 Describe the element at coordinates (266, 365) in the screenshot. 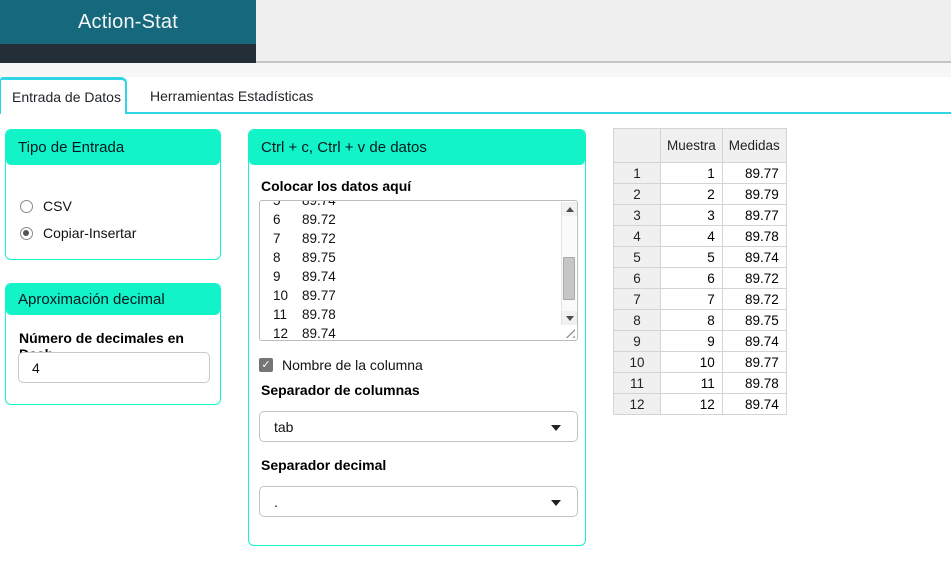

I see `checkbox-icon: ✓` at that location.